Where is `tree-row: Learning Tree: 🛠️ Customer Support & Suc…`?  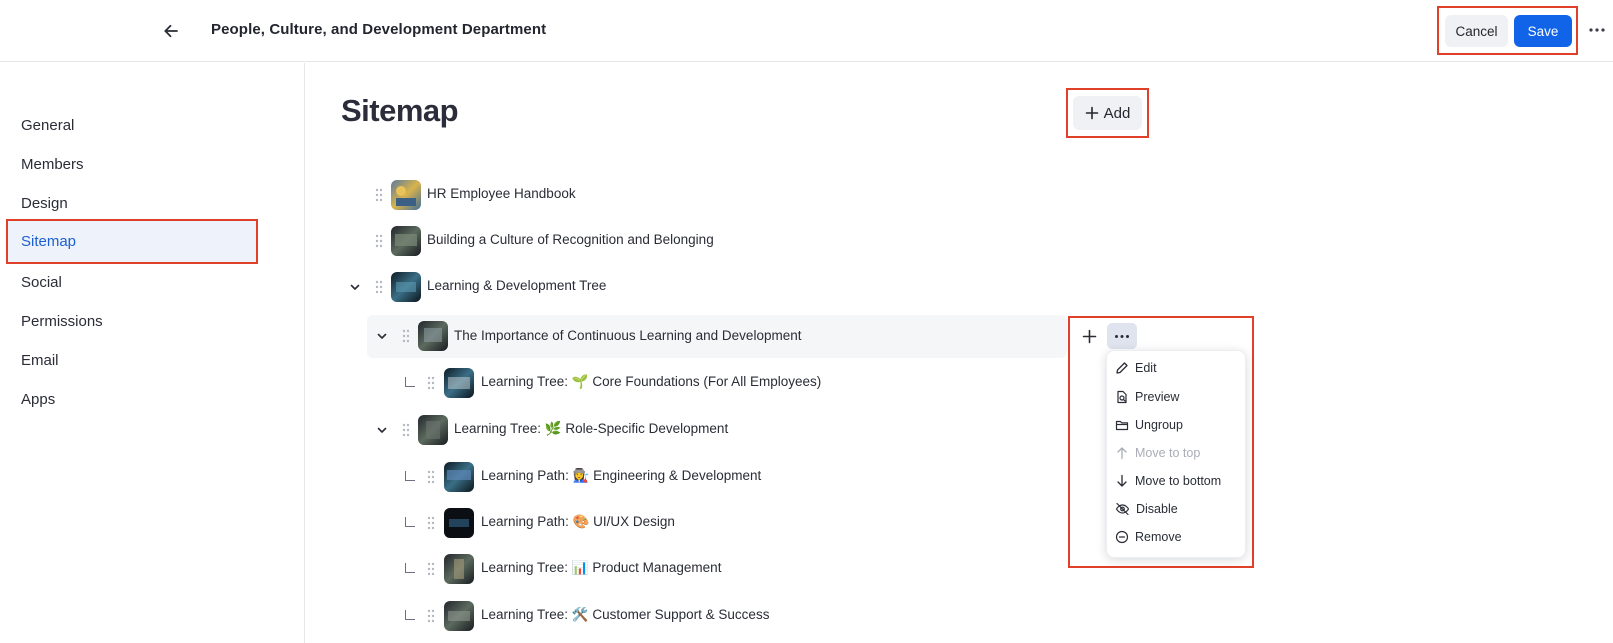 tree-row: Learning Tree: 🛠️ Customer Support & Suc… is located at coordinates (732, 616).